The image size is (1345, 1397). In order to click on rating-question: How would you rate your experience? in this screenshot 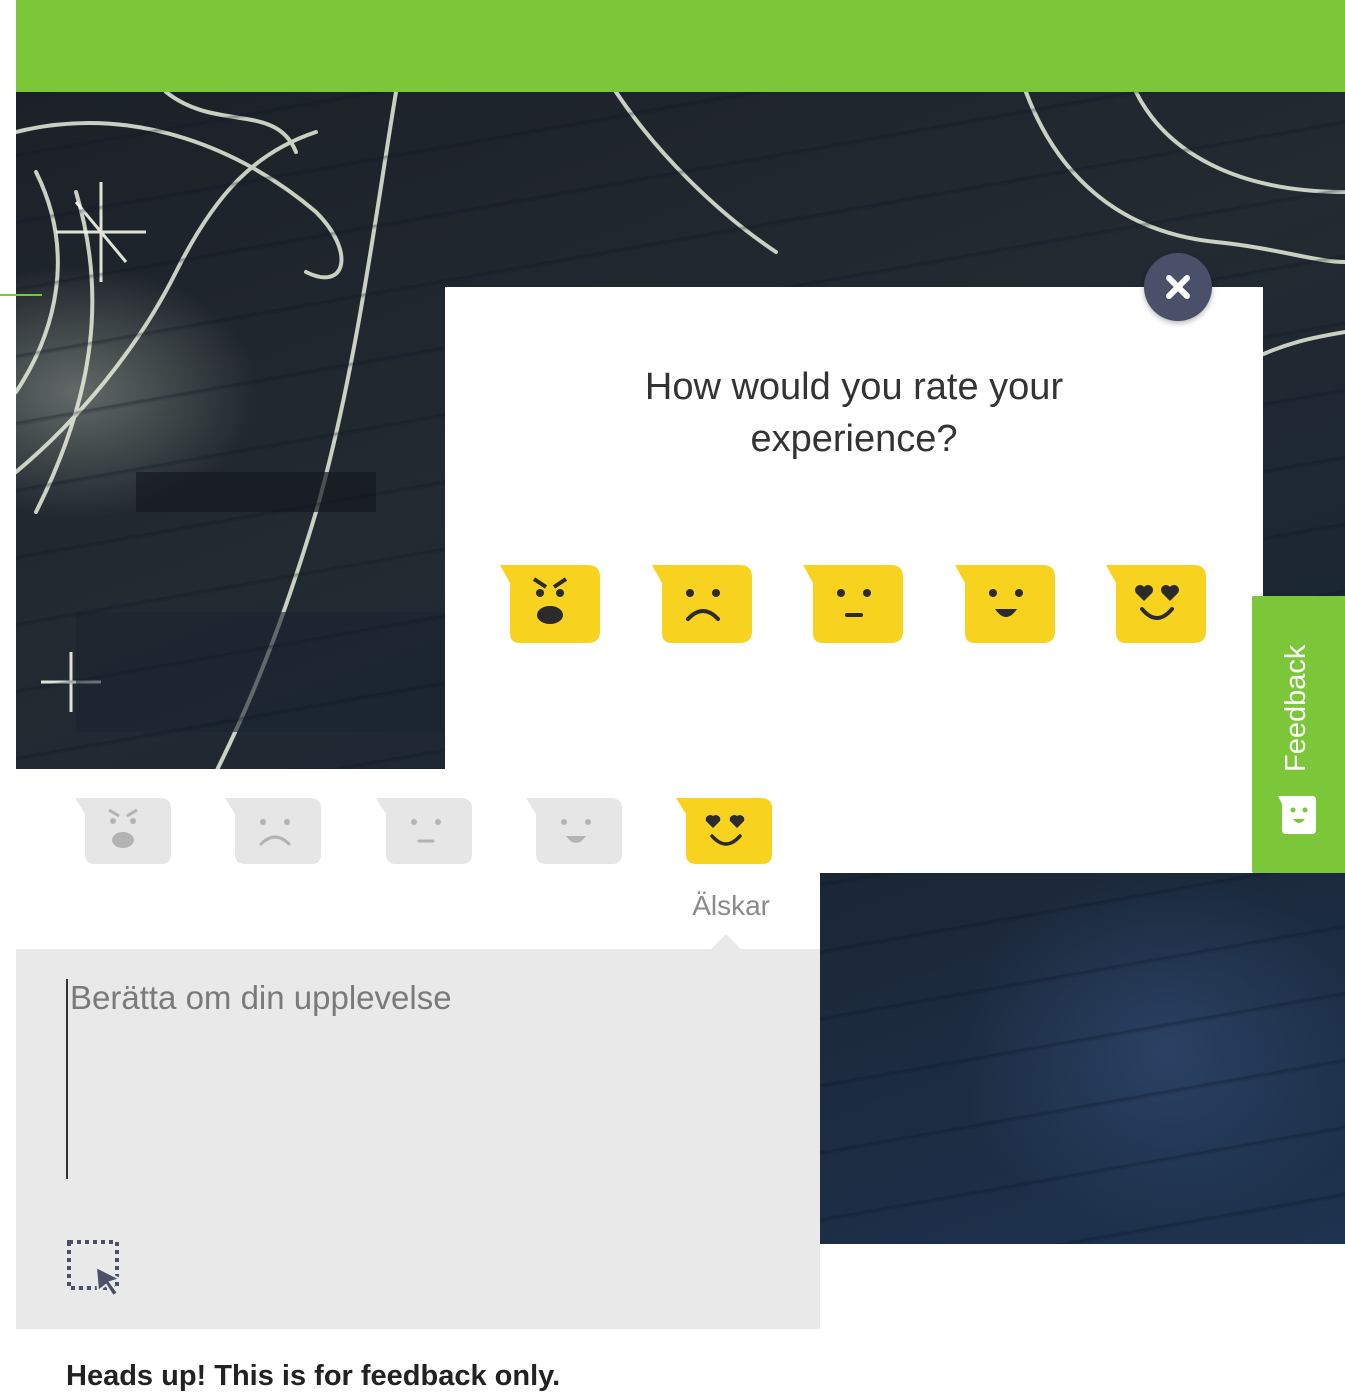, I will do `click(854, 413)`.